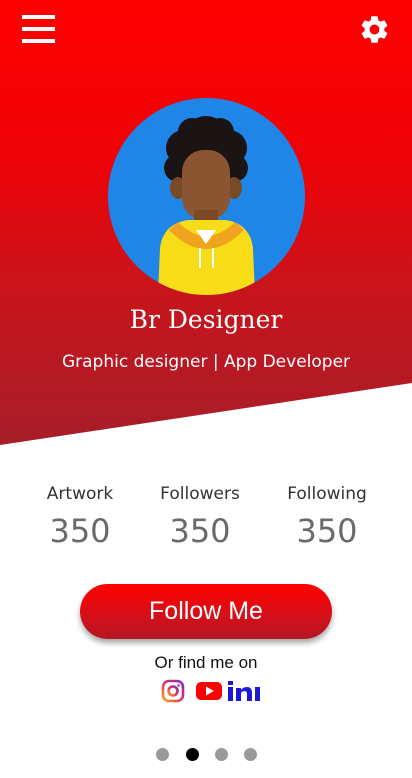 This screenshot has height=778, width=412. I want to click on stats-row: Artwork 350 Followers 350 Following 350, so click(206, 524).